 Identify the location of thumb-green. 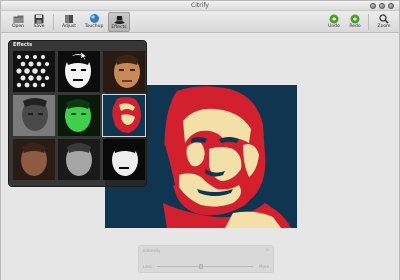
(79, 115).